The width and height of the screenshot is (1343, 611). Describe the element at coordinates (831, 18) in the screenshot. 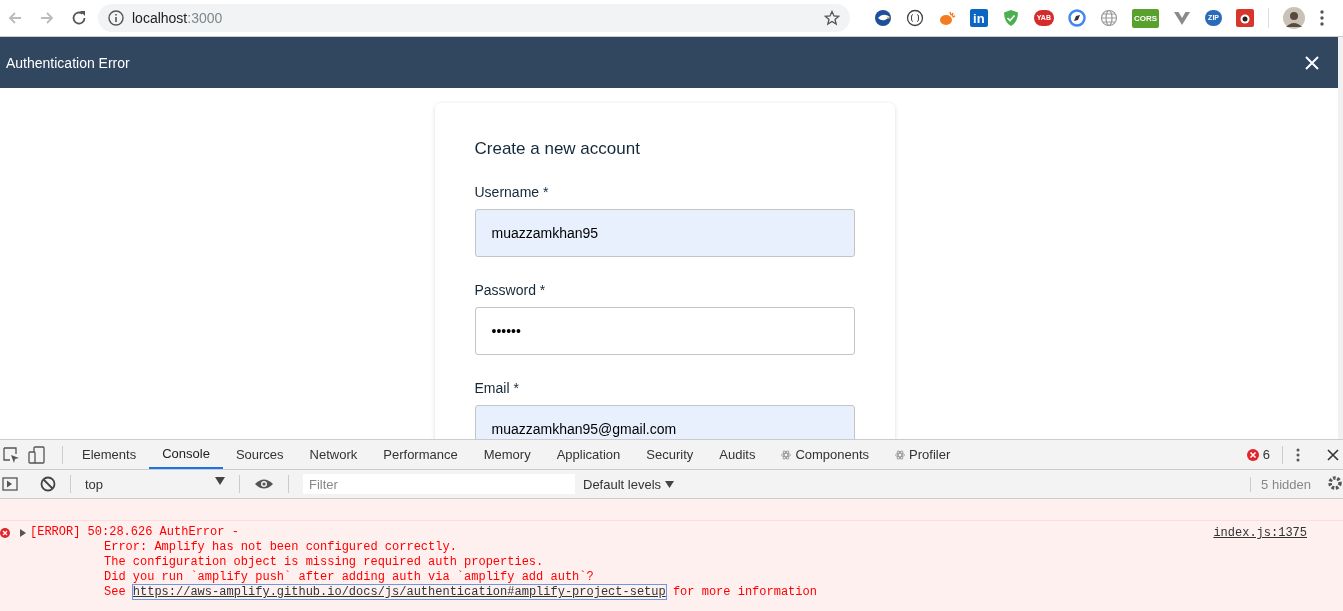

I see `star-icon` at that location.